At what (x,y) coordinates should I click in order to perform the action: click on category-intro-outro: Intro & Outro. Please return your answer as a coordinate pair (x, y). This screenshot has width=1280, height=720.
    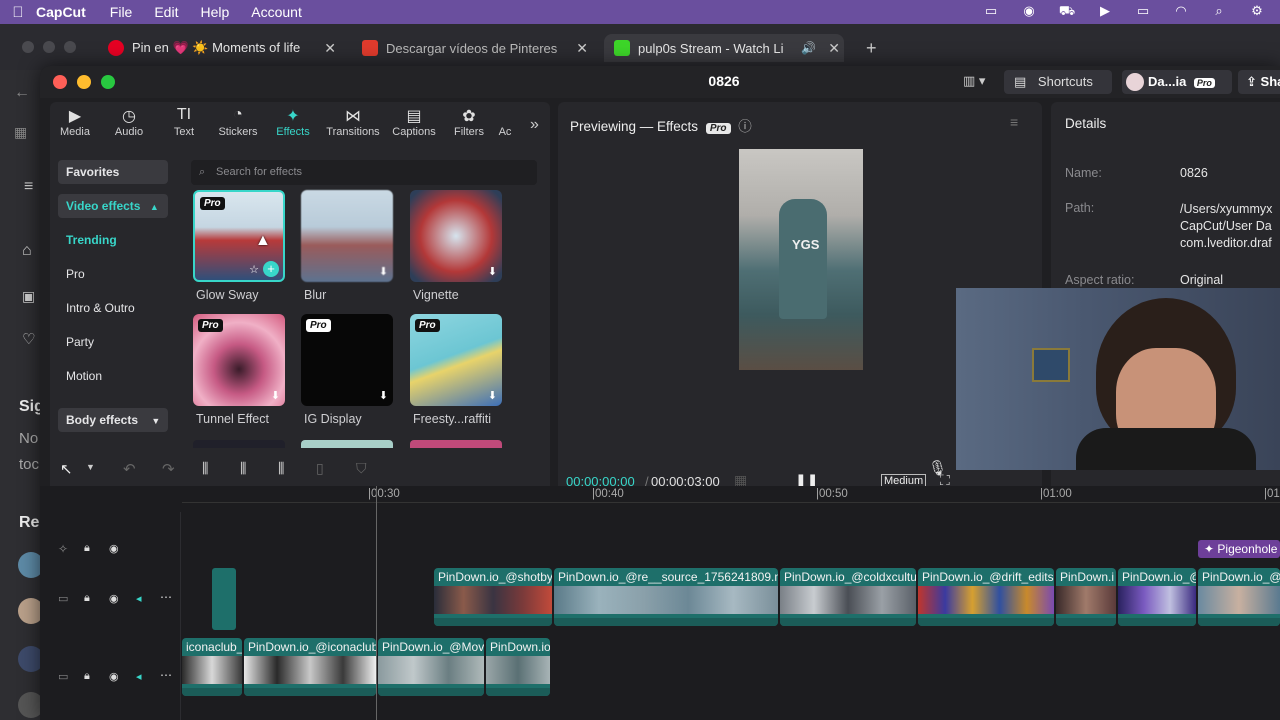
    Looking at the image, I should click on (113, 308).